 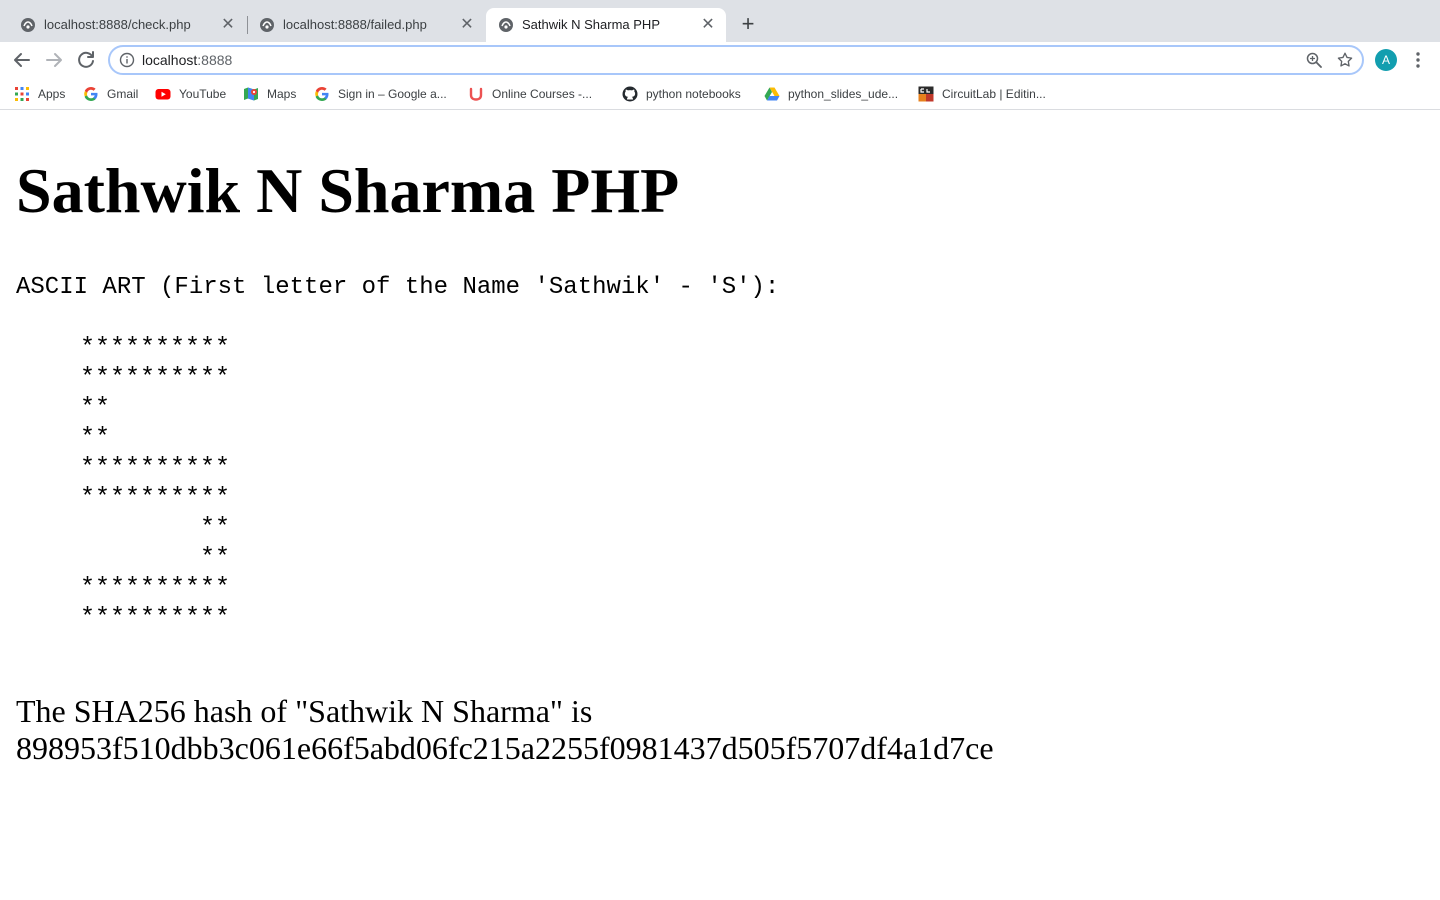 What do you see at coordinates (772, 94) in the screenshot?
I see `drive-icon` at bounding box center [772, 94].